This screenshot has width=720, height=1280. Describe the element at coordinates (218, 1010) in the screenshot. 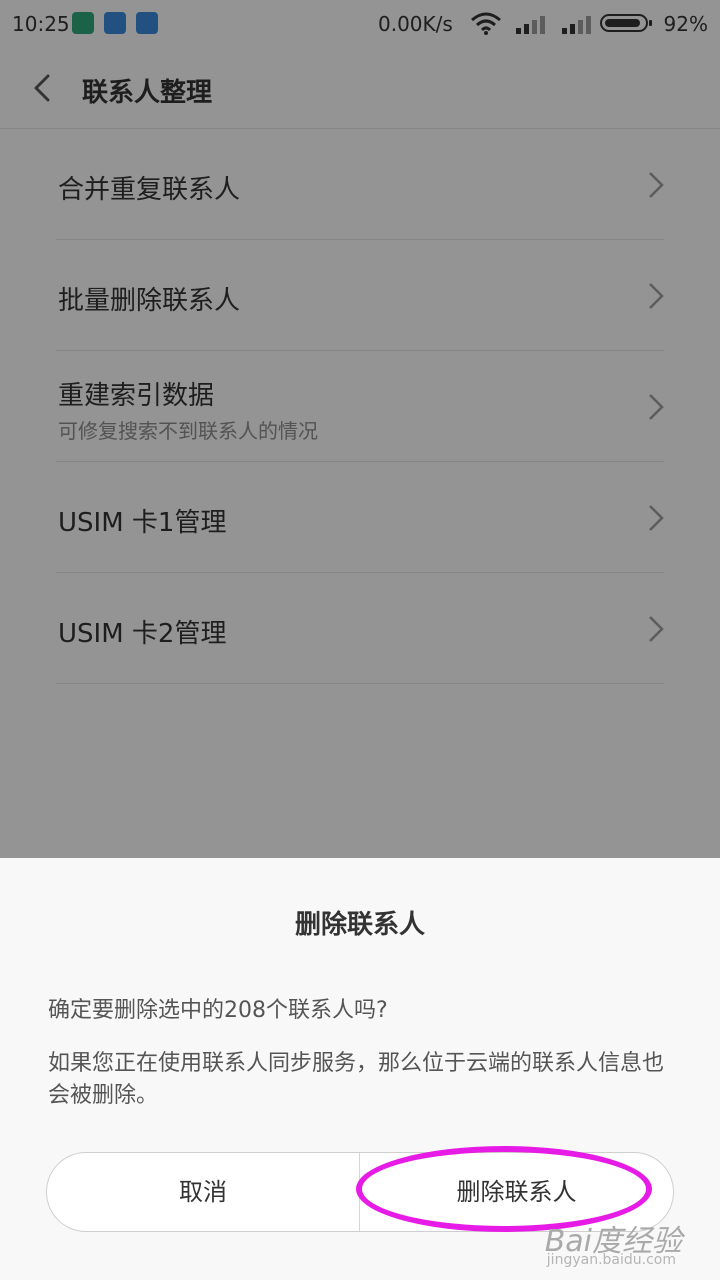

I see `dialog-question: 确定要删除选中的208个联系人吗?` at that location.